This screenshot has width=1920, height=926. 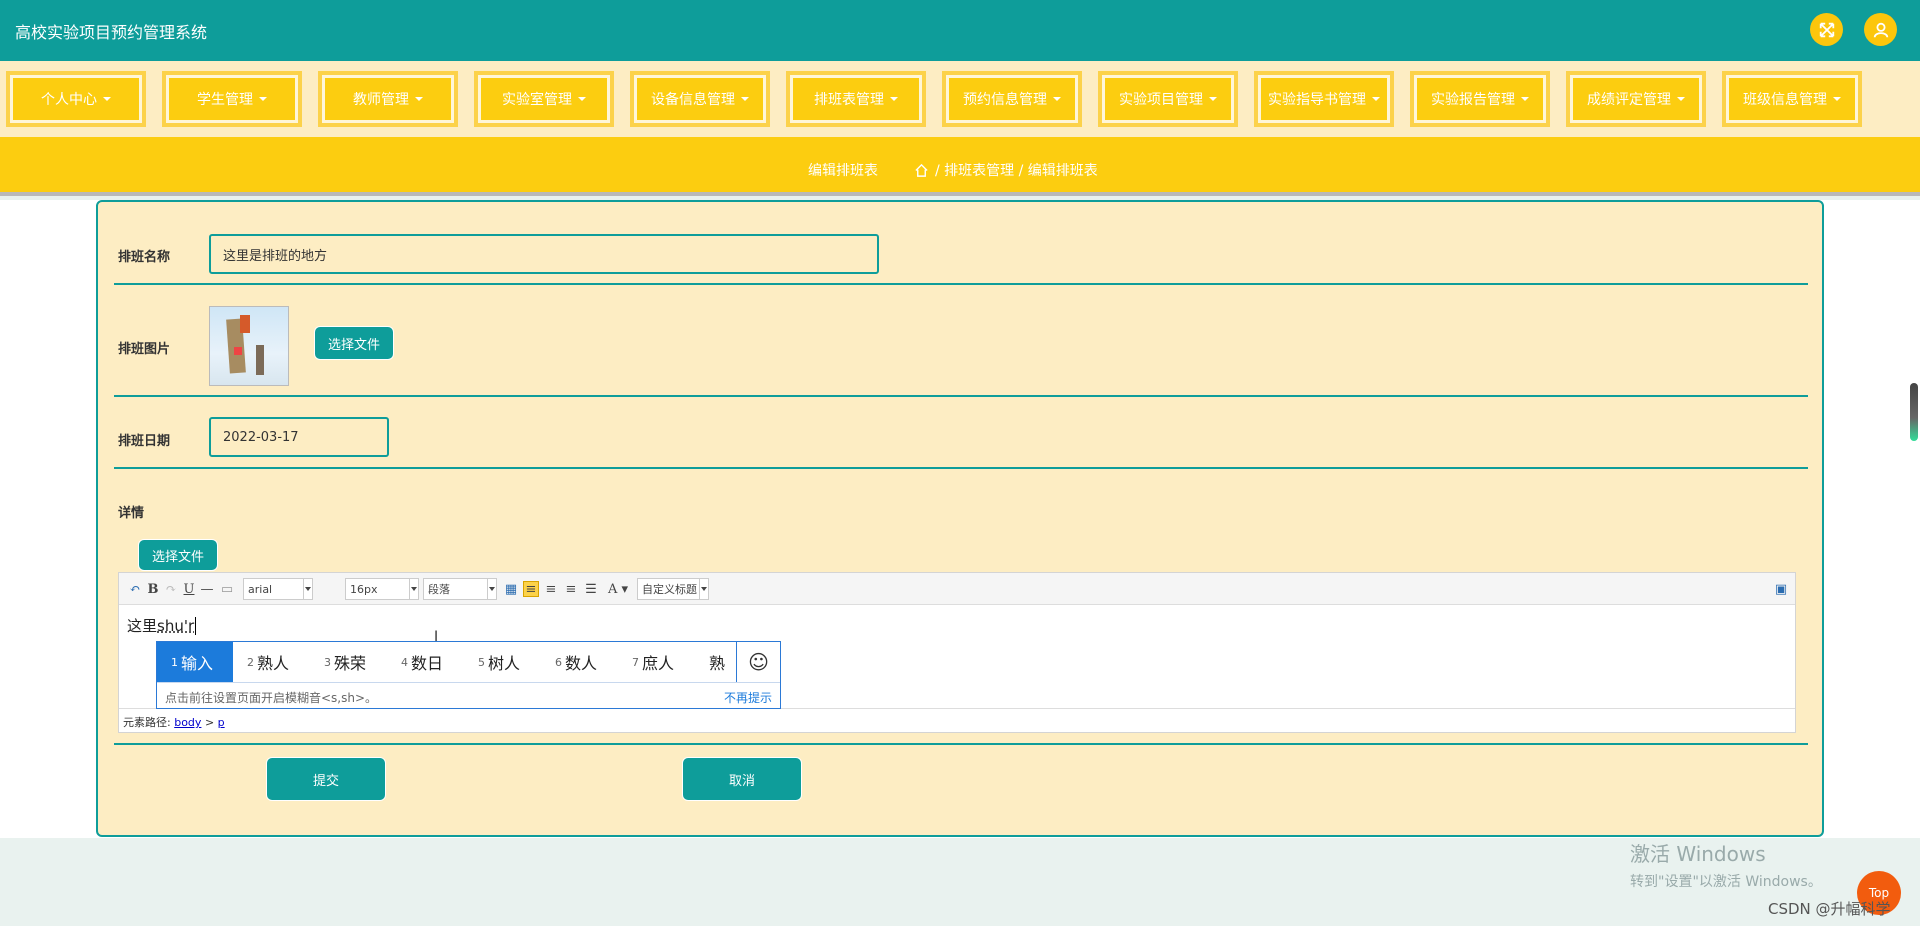 What do you see at coordinates (232, 99) in the screenshot?
I see `nav-item-students: 学生管理` at bounding box center [232, 99].